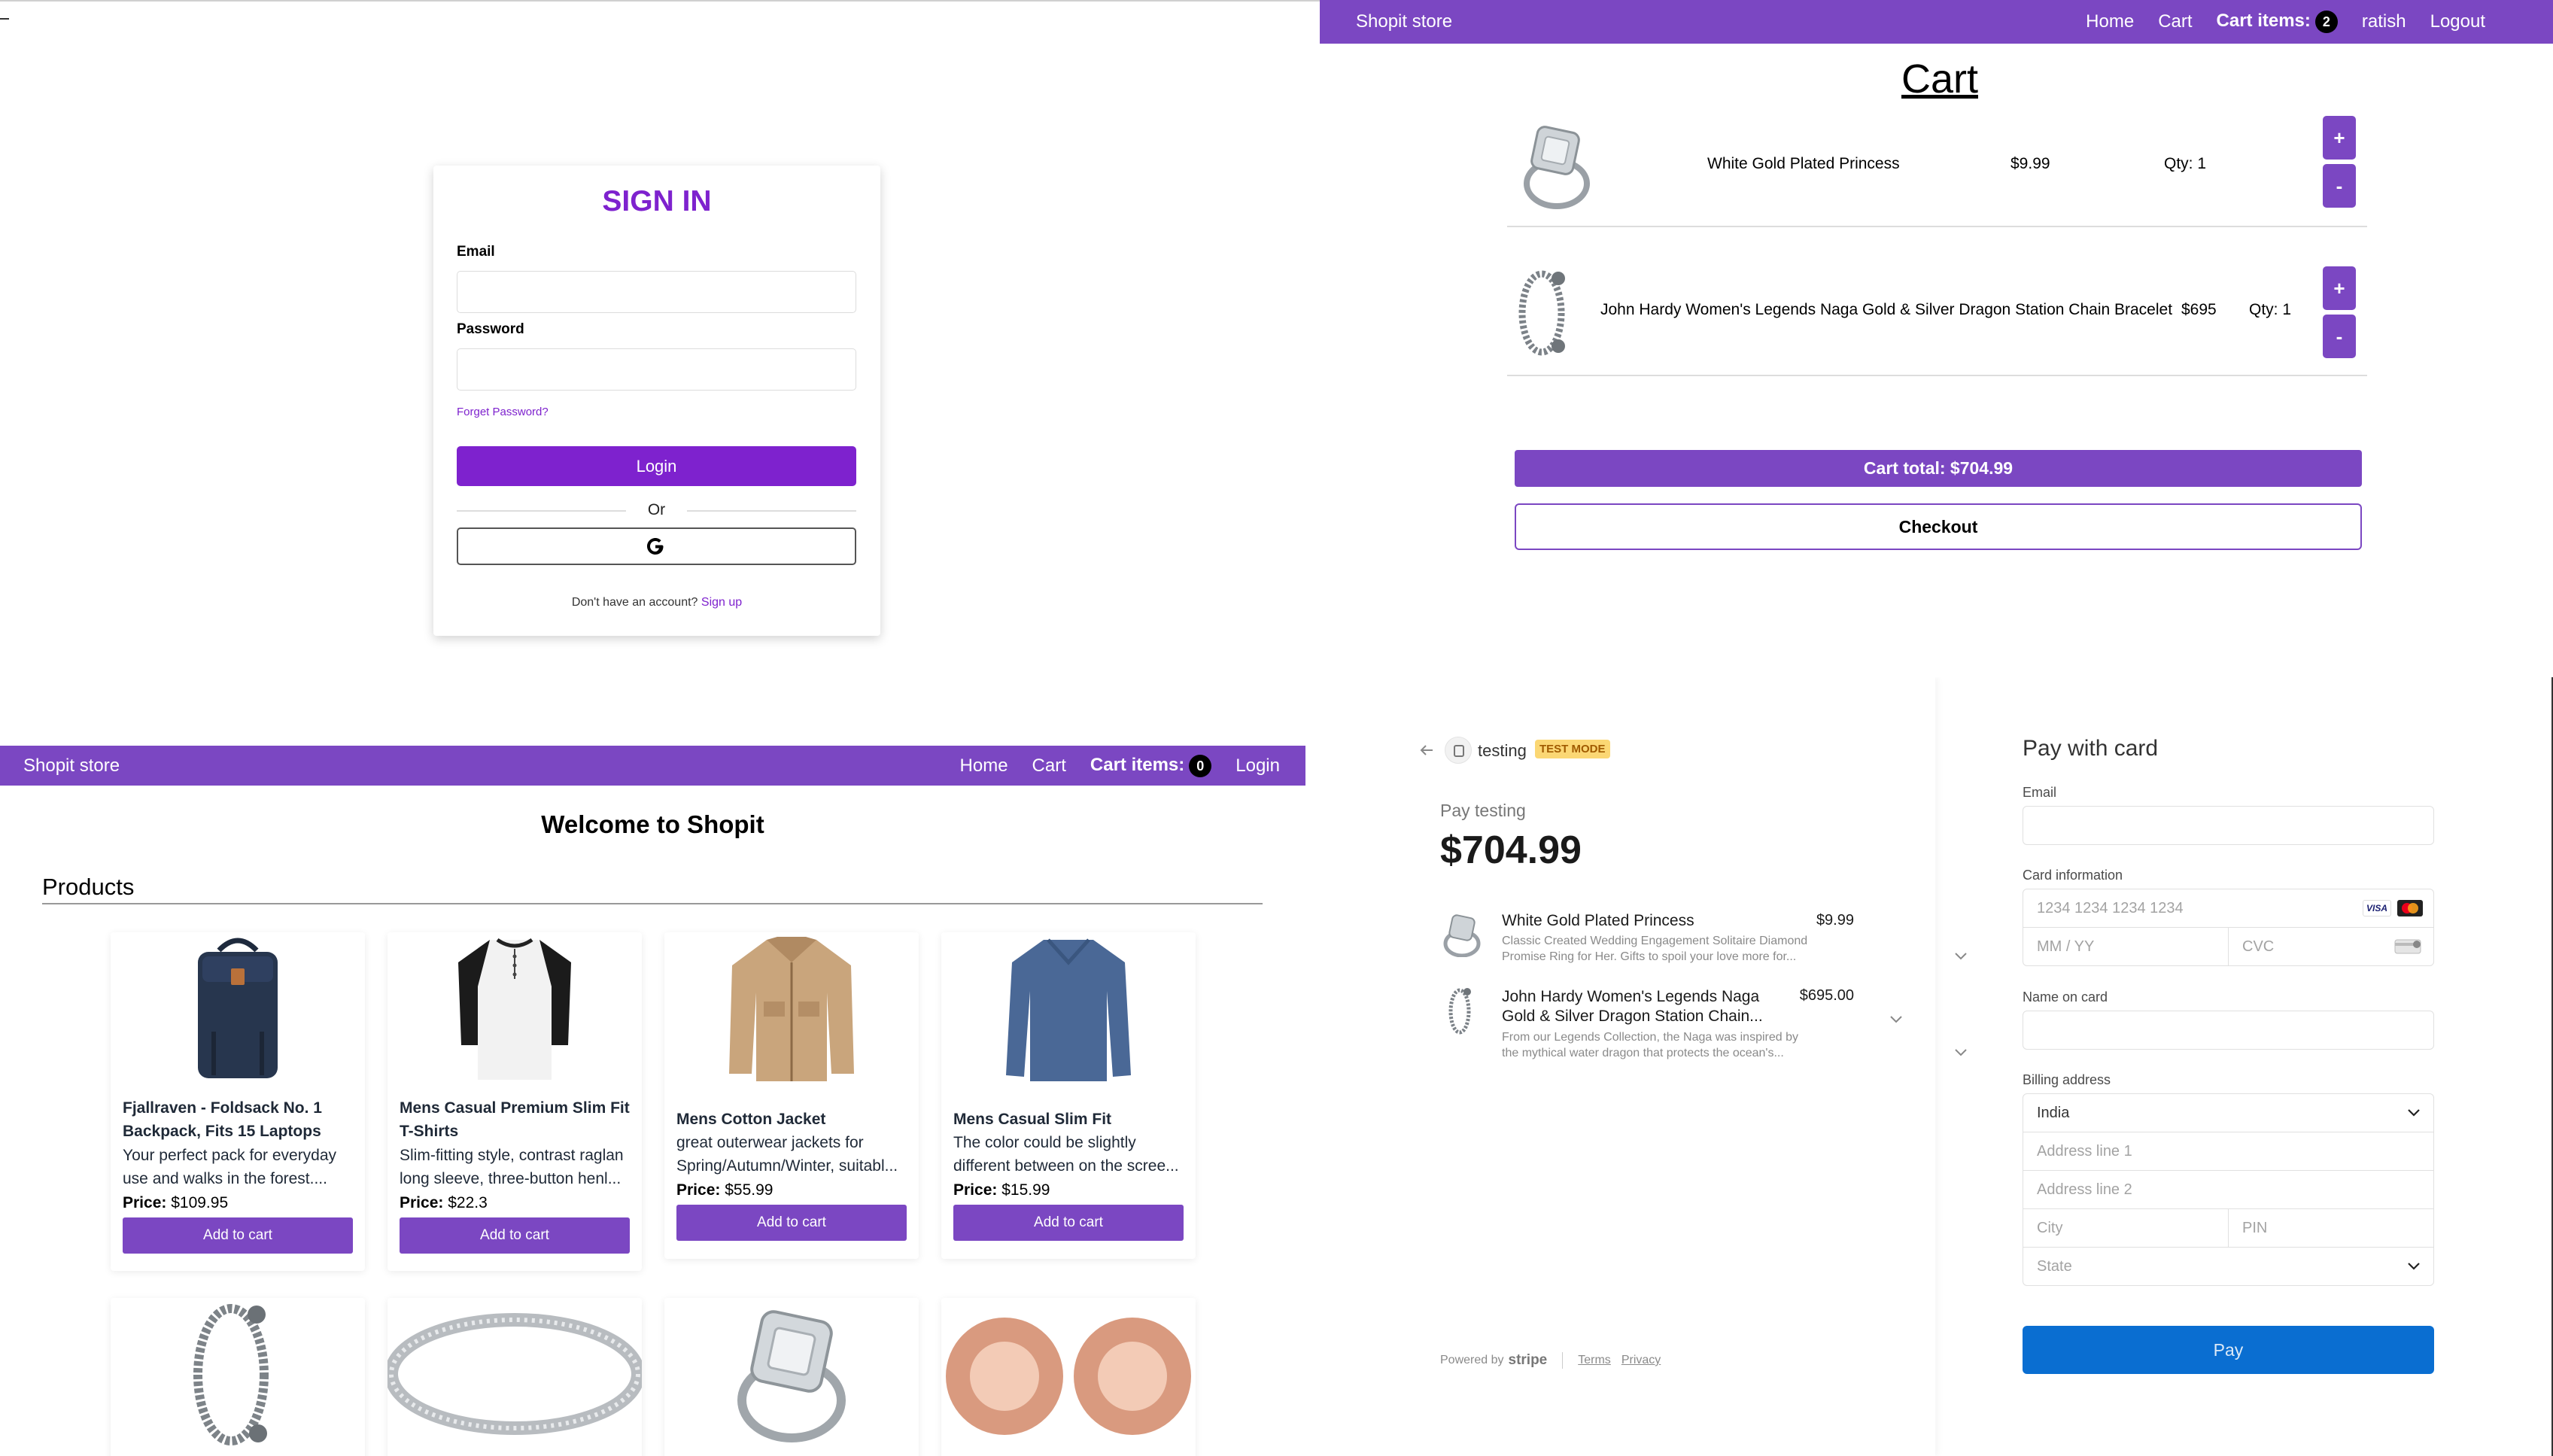 The width and height of the screenshot is (2553, 1456). What do you see at coordinates (1641, 1360) in the screenshot?
I see `privacy-link: Privacy` at bounding box center [1641, 1360].